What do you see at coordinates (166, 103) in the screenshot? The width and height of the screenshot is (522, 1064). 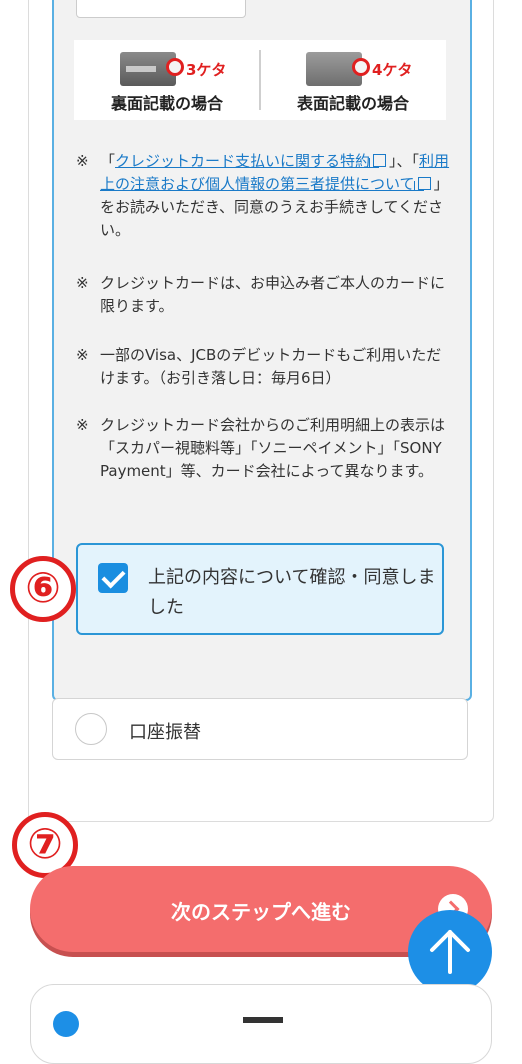 I see `back-caption: 裏面記載の場合` at bounding box center [166, 103].